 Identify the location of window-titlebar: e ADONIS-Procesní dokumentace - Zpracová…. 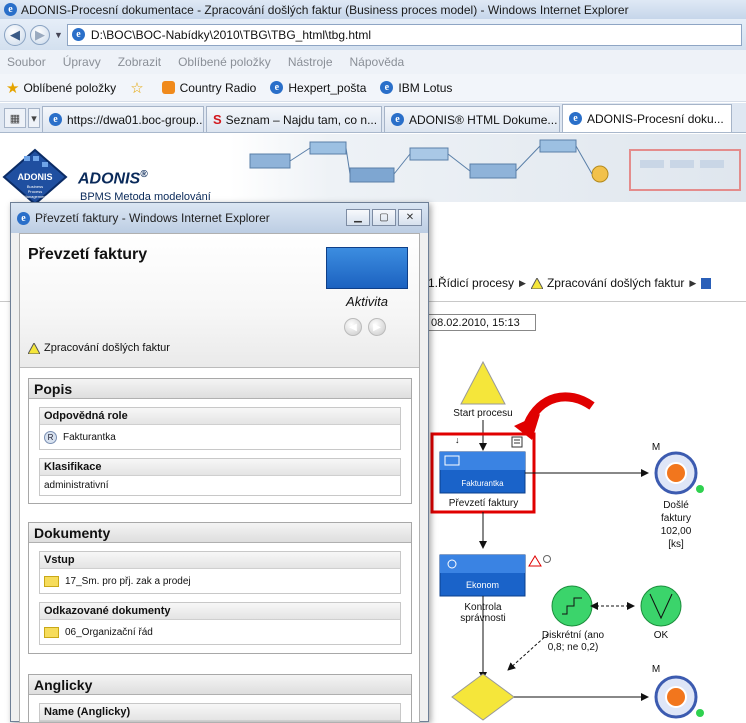
(373, 9).